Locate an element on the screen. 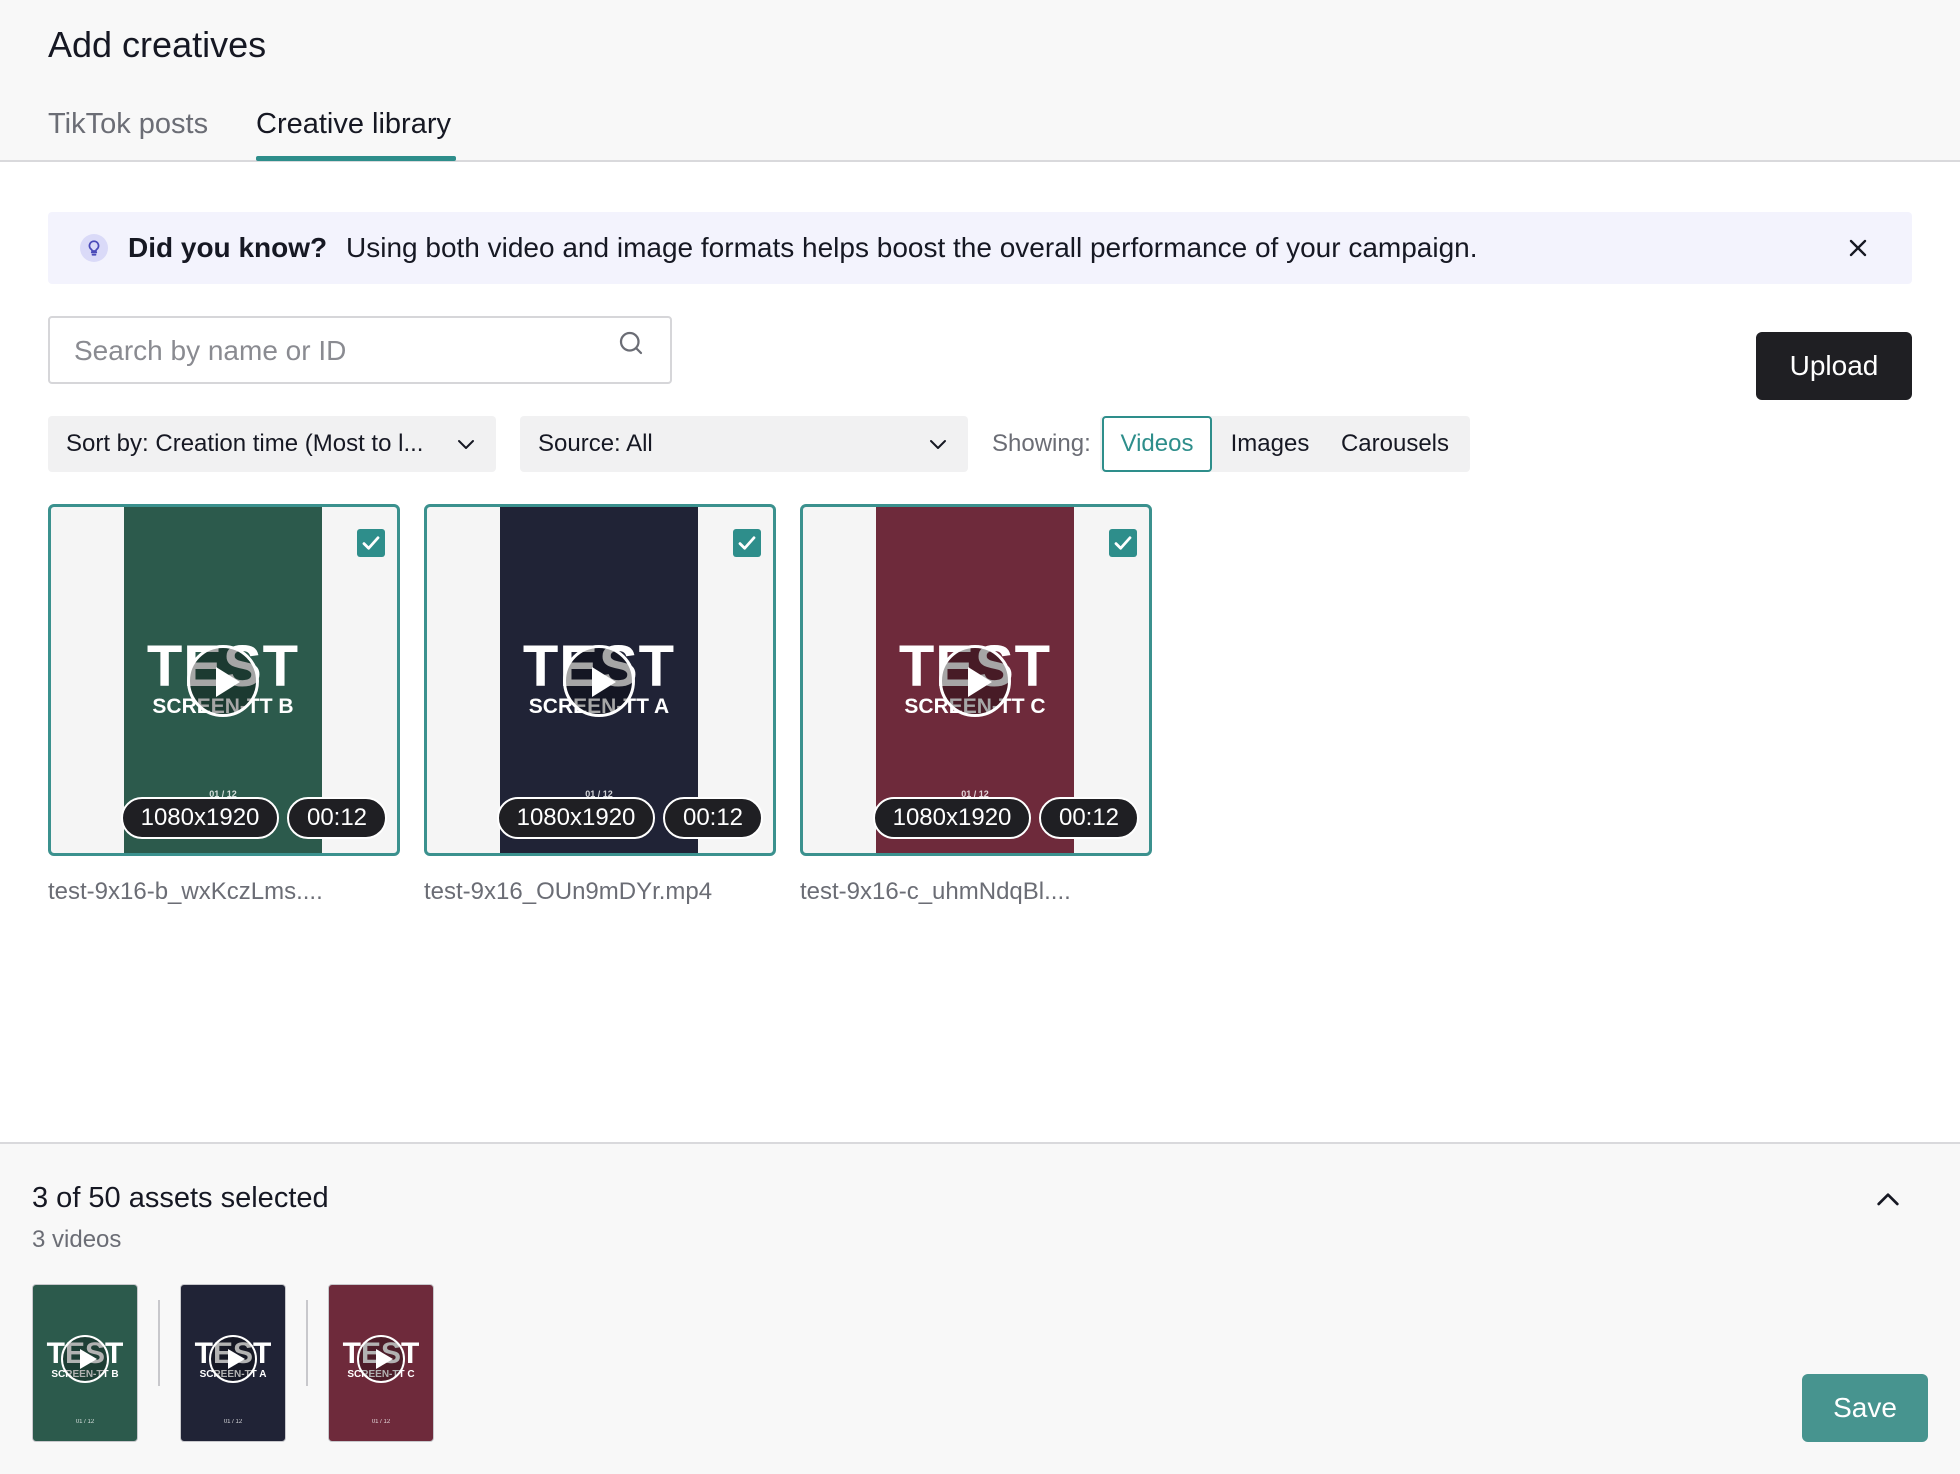  banner-title: Did you know? is located at coordinates (228, 247).